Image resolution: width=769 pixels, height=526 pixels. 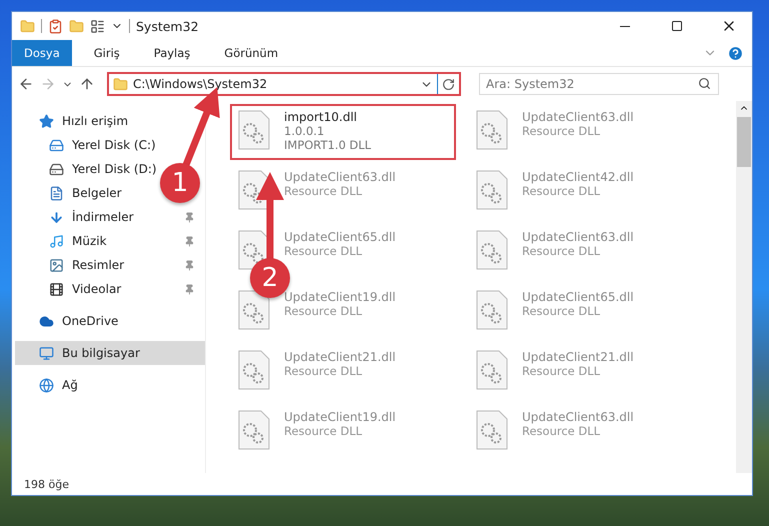 What do you see at coordinates (200, 84) in the screenshot?
I see `address-path: C:\Windows\System32` at bounding box center [200, 84].